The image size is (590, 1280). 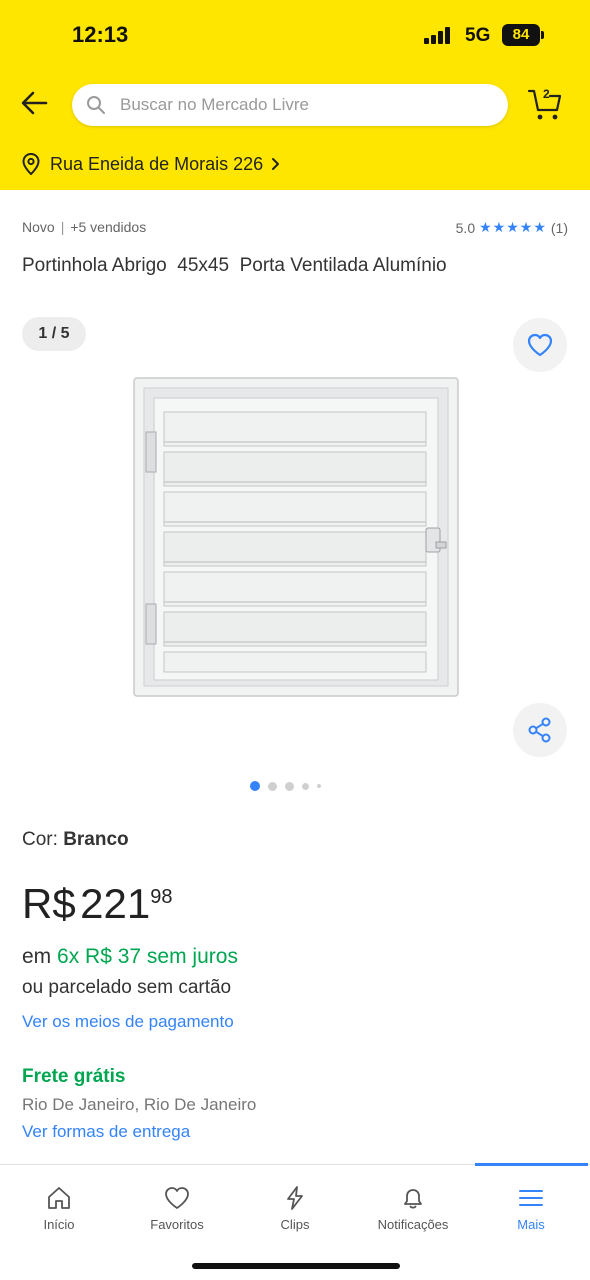 What do you see at coordinates (59, 1198) in the screenshot?
I see `home-icon` at bounding box center [59, 1198].